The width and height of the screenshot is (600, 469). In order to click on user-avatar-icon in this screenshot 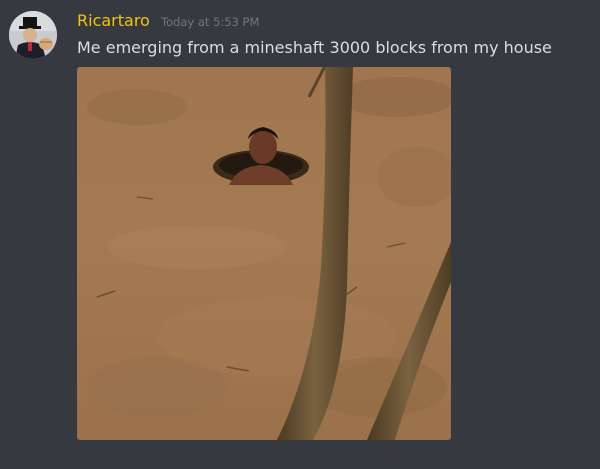, I will do `click(33, 35)`.